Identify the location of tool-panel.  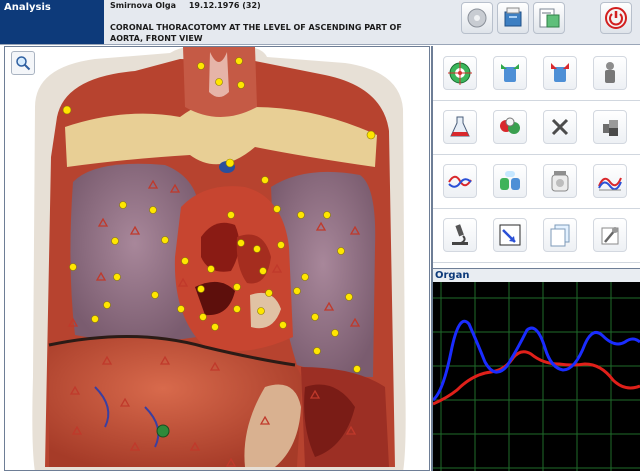
(536, 156).